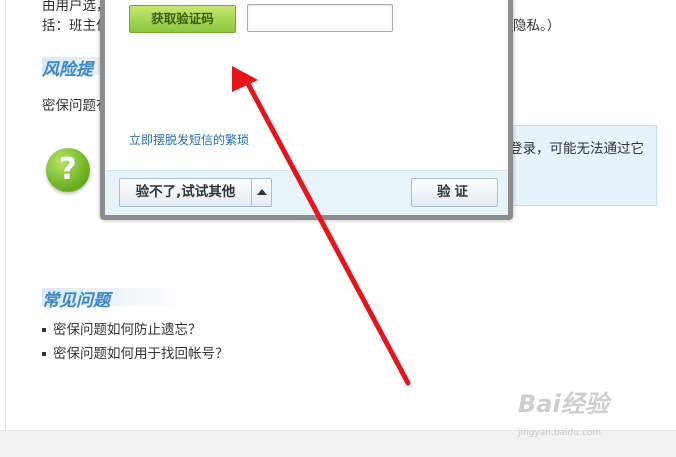 This screenshot has height=457, width=676. I want to click on other-method-label: 验不了,试试其他, so click(185, 192).